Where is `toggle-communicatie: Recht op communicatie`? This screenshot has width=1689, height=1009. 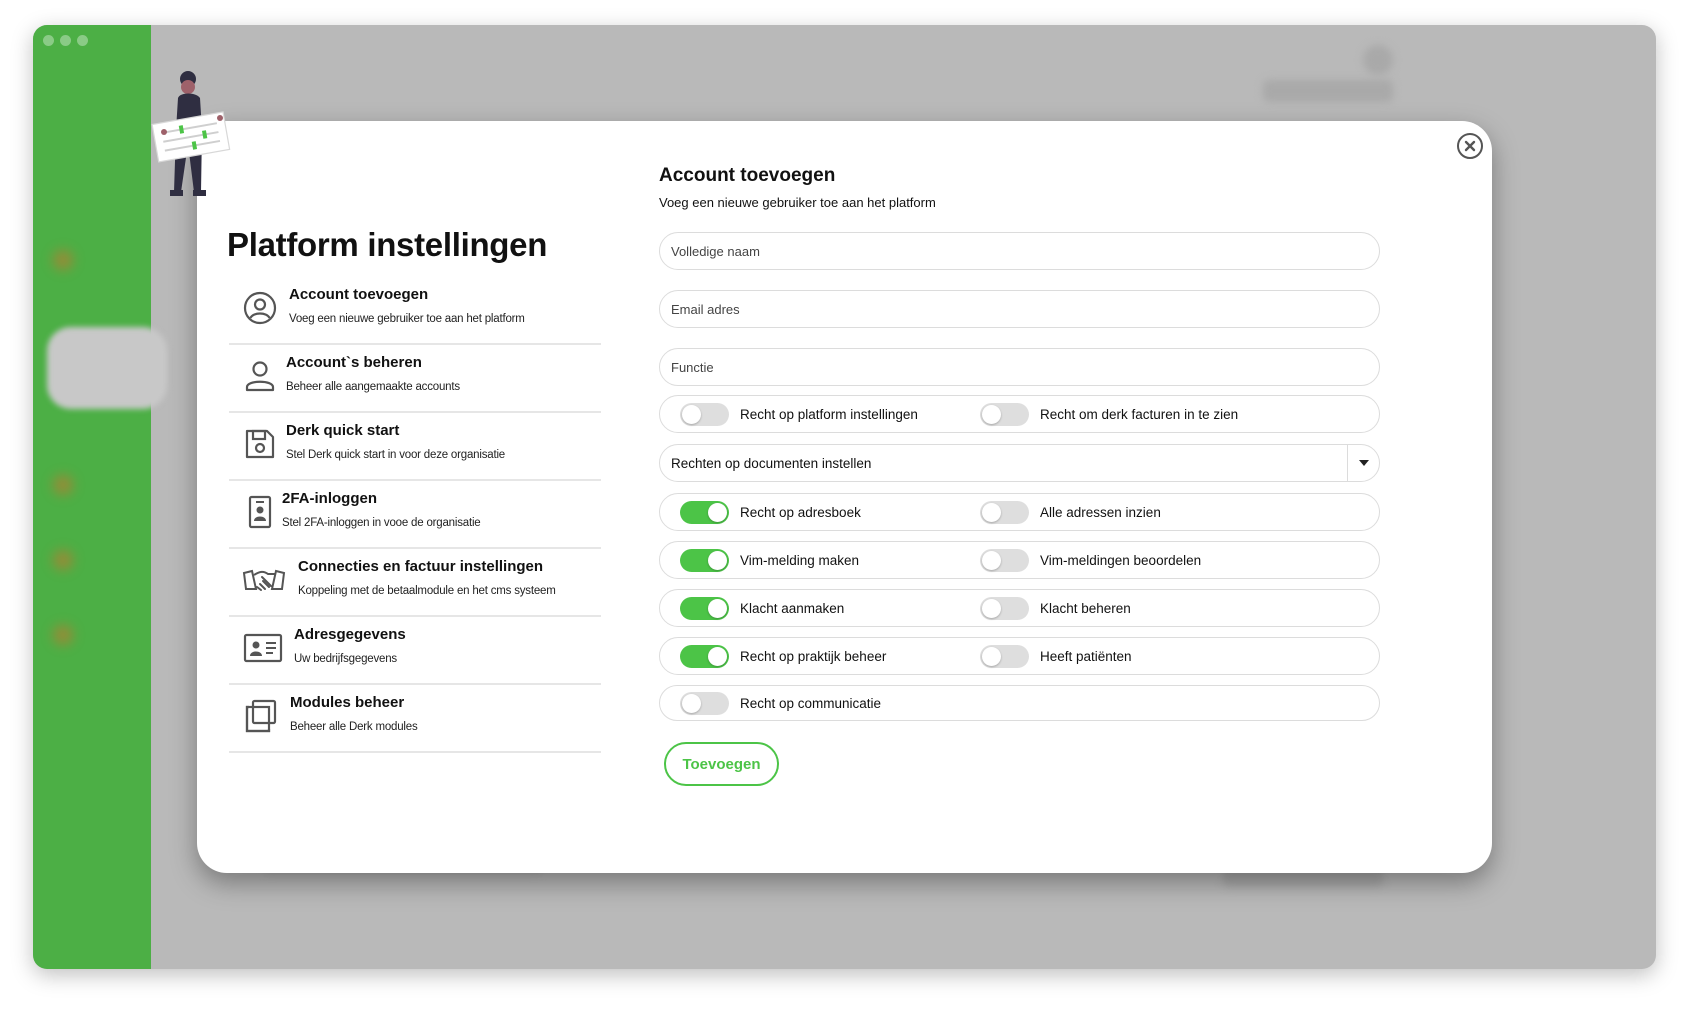 toggle-communicatie: Recht op communicatie is located at coordinates (780, 703).